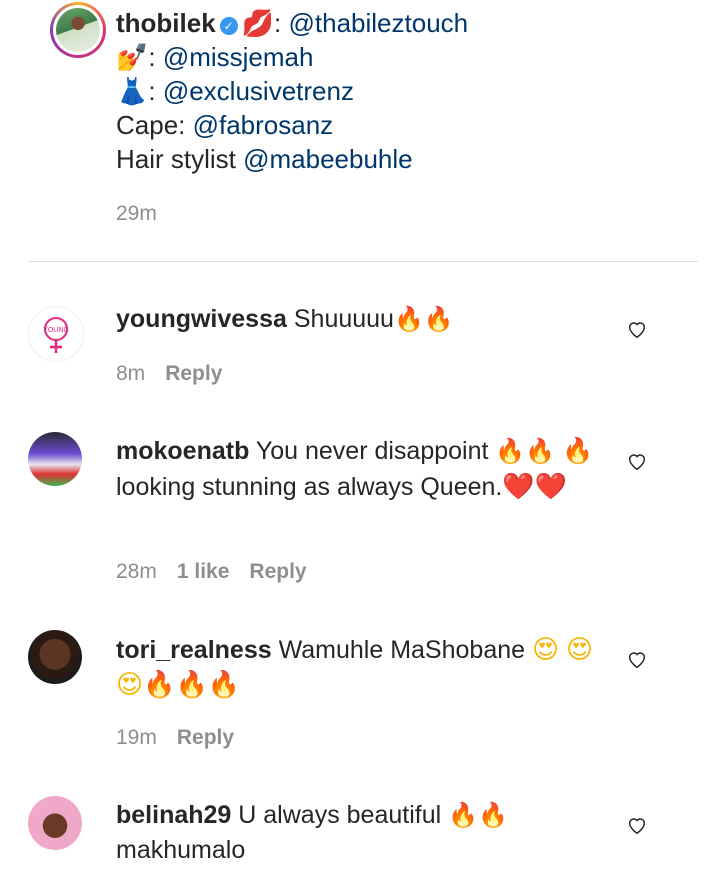  Describe the element at coordinates (372, 451) in the screenshot. I see `comment-body: You never disappoint` at that location.